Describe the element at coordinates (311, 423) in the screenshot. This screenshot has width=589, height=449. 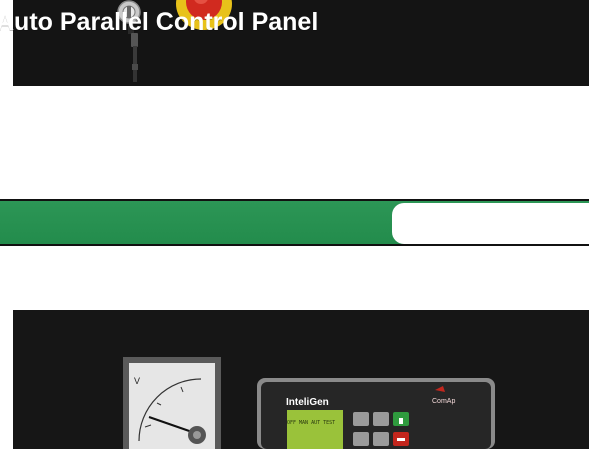
I see `controller-display-text: OFF MAN AUT TEST` at that location.